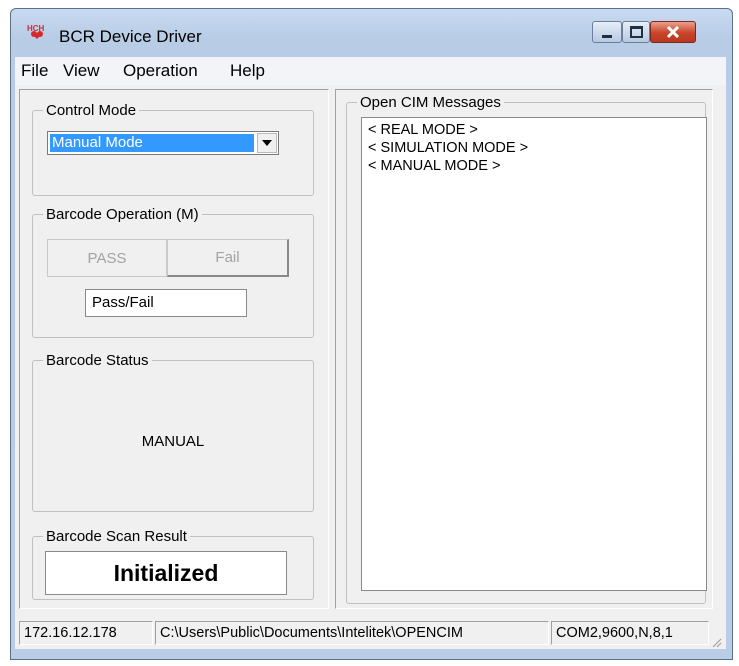 The image size is (739, 666). I want to click on maximize-button, so click(636, 32).